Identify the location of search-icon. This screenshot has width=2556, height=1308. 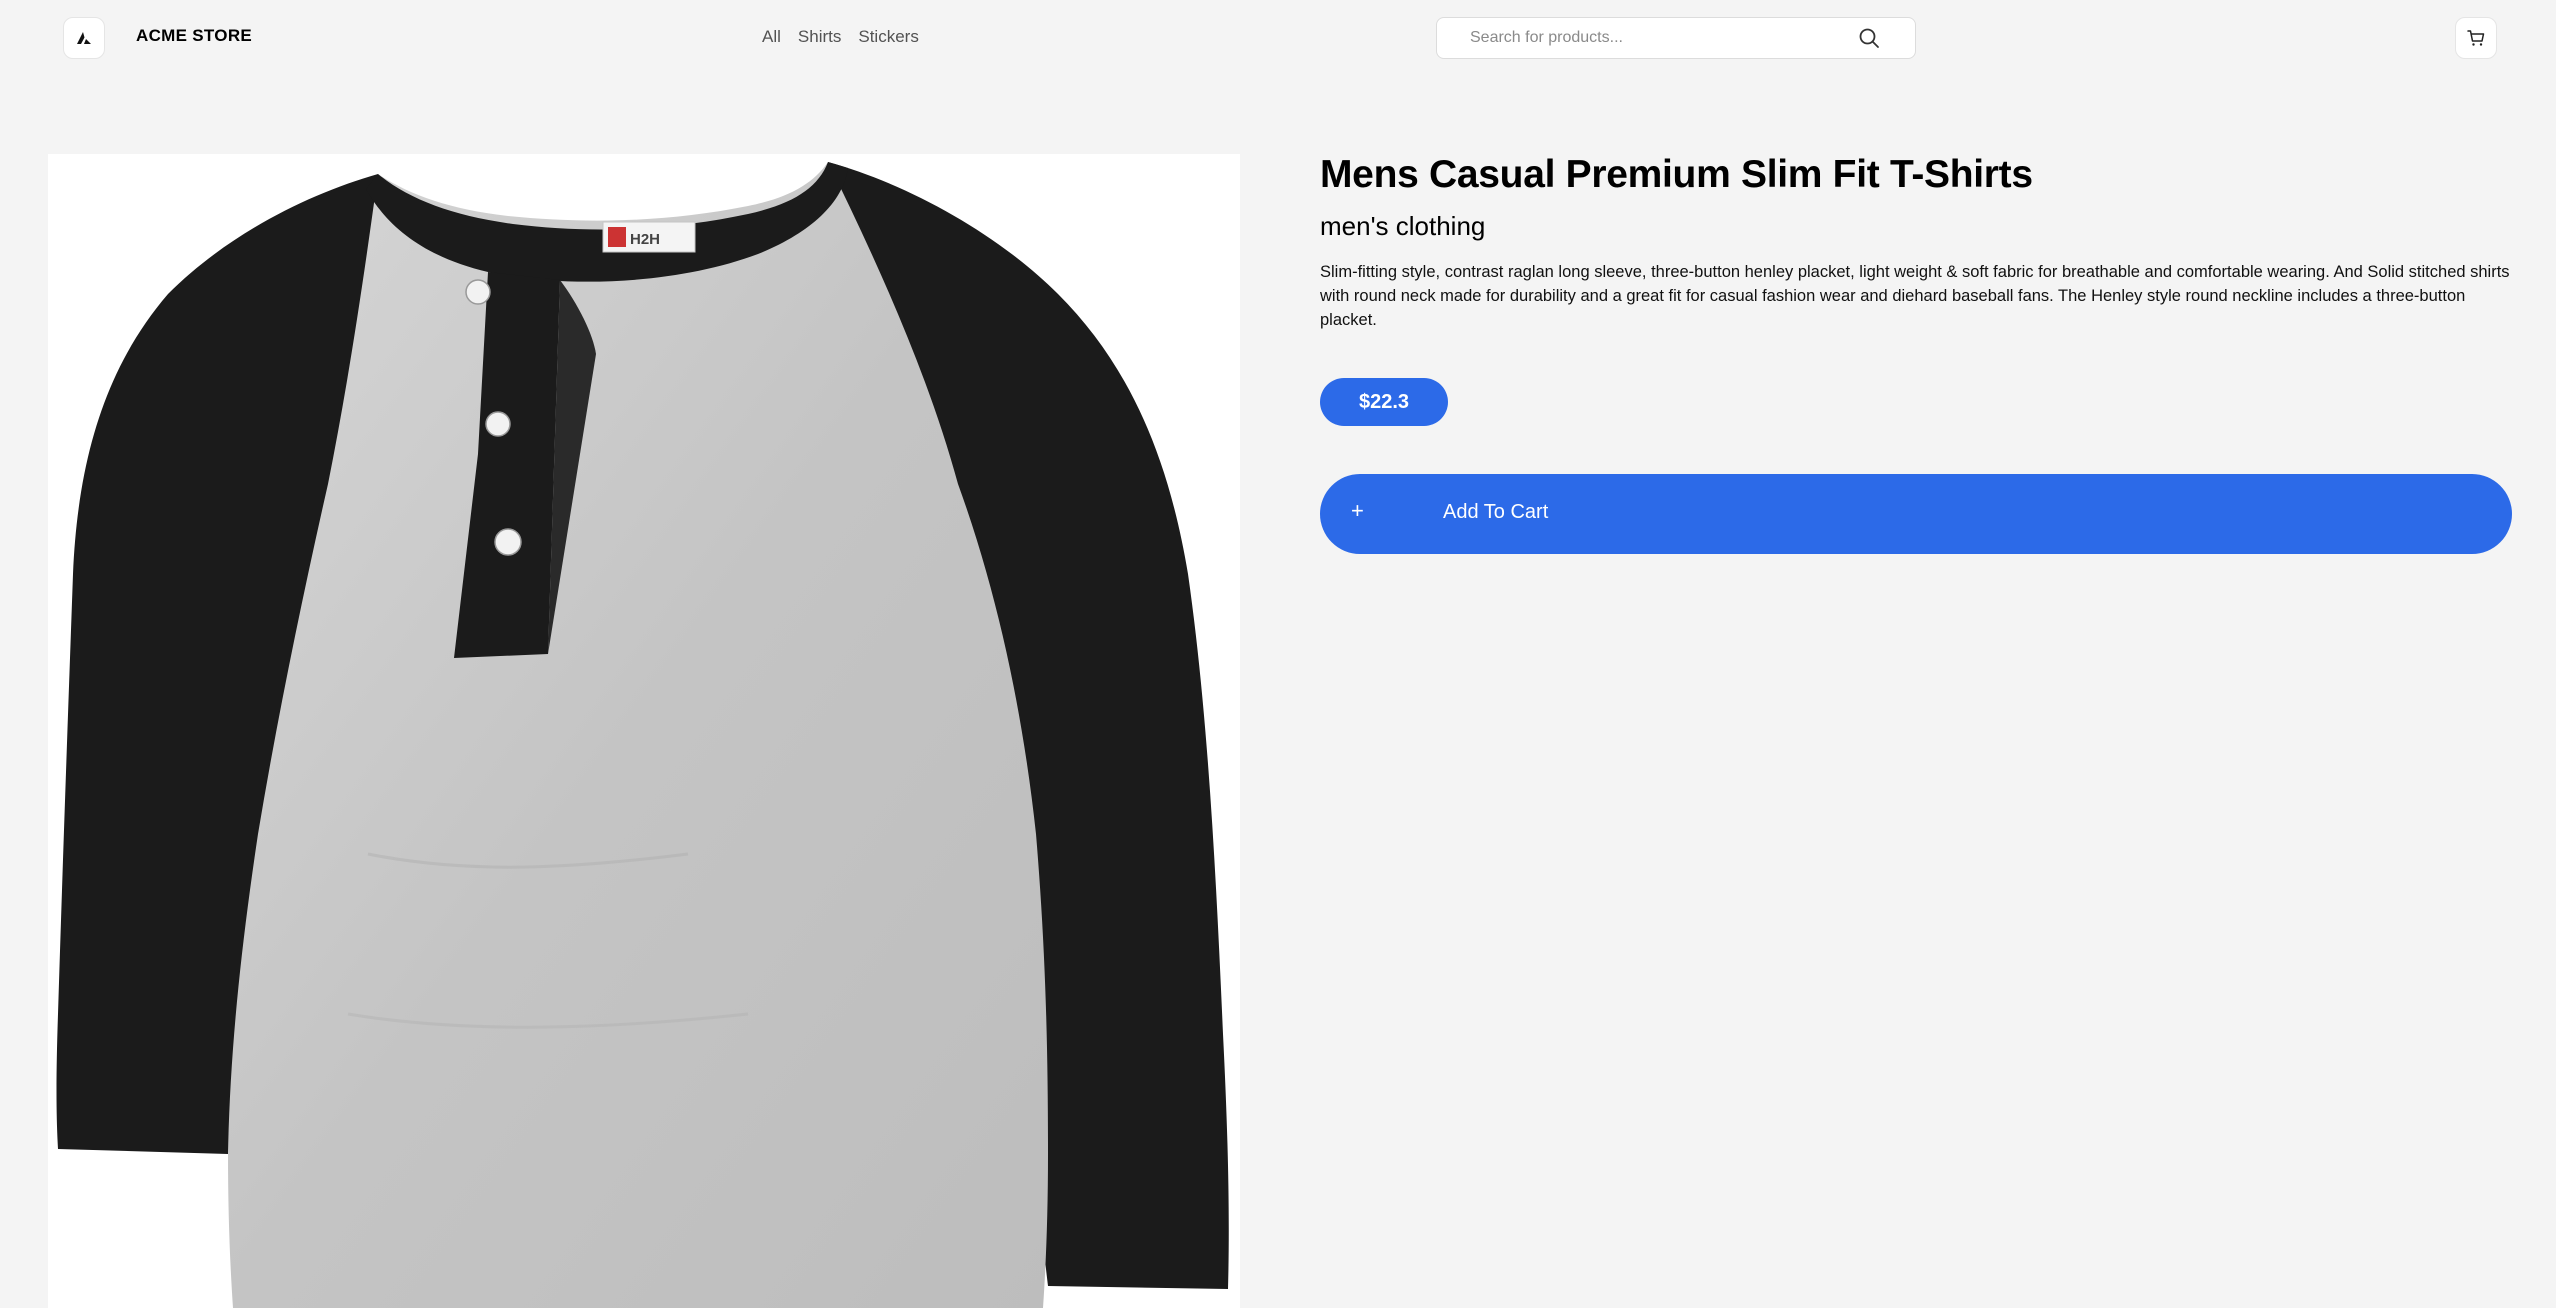
(1869, 38).